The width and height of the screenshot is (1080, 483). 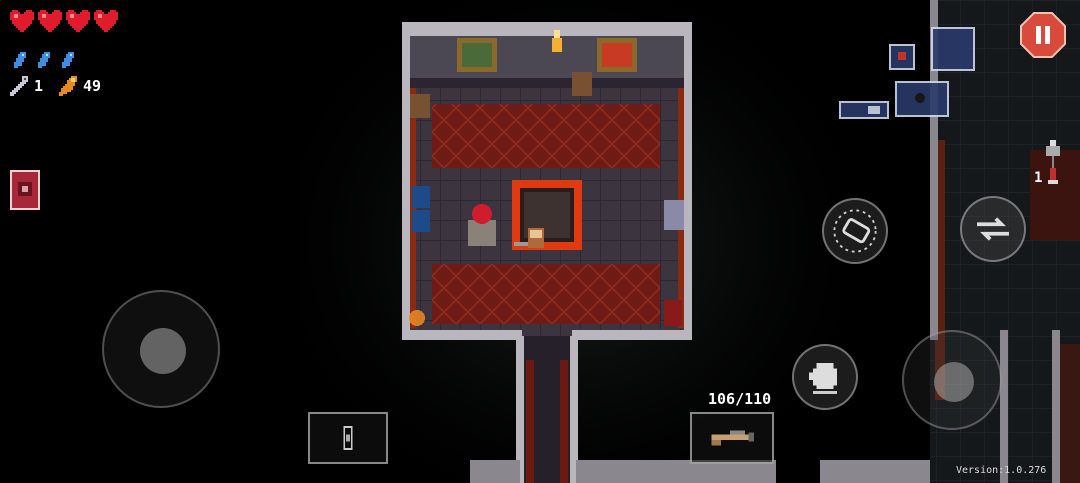 I want to click on dodge-roll-button, so click(x=825, y=377).